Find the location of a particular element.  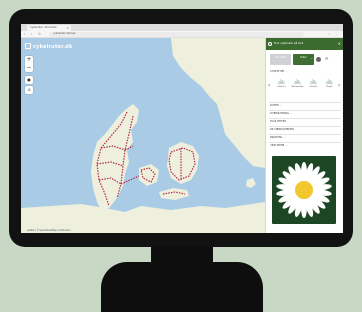

url-input: cykelruter.dk/map is located at coordinates (176, 34).